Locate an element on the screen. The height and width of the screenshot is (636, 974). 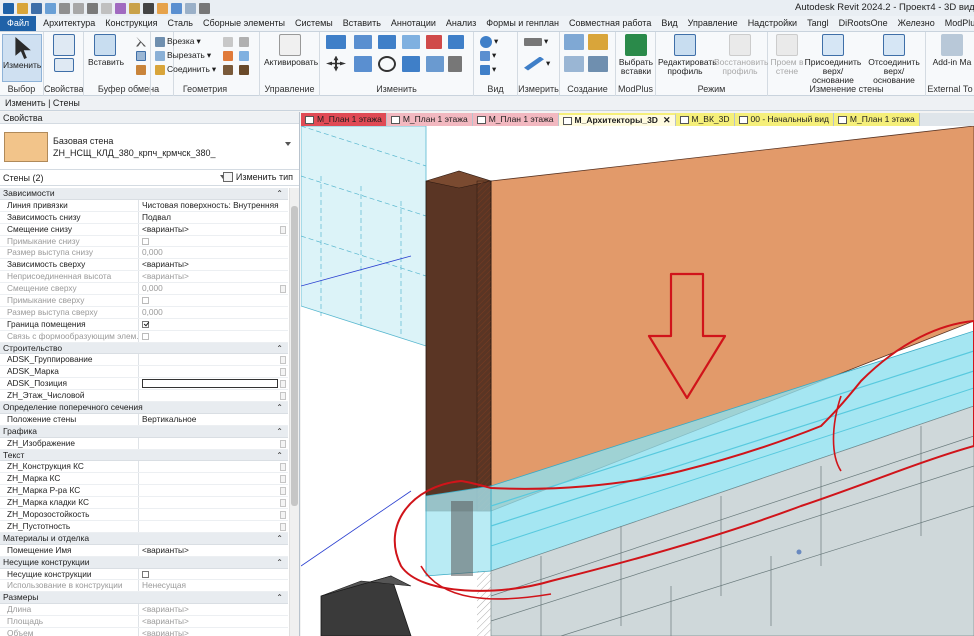
3d-view-icon is located at coordinates (162, 8).